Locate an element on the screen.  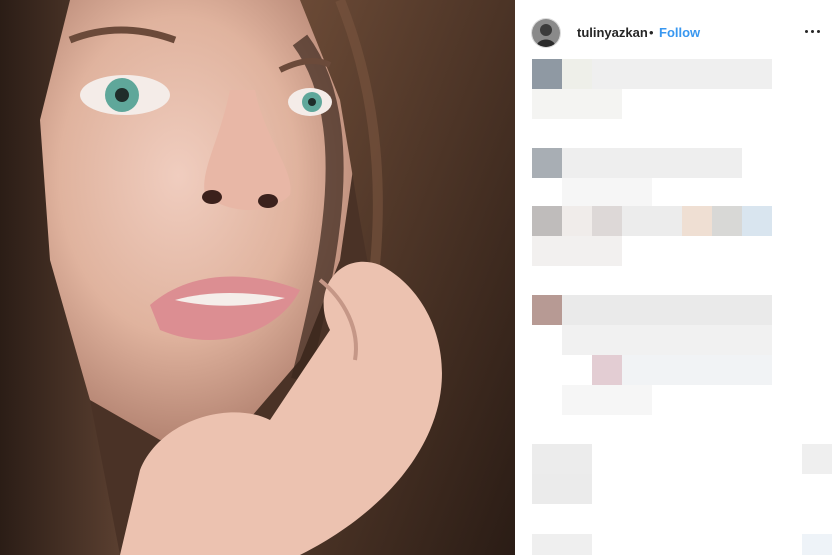
avatar is located at coordinates (546, 33).